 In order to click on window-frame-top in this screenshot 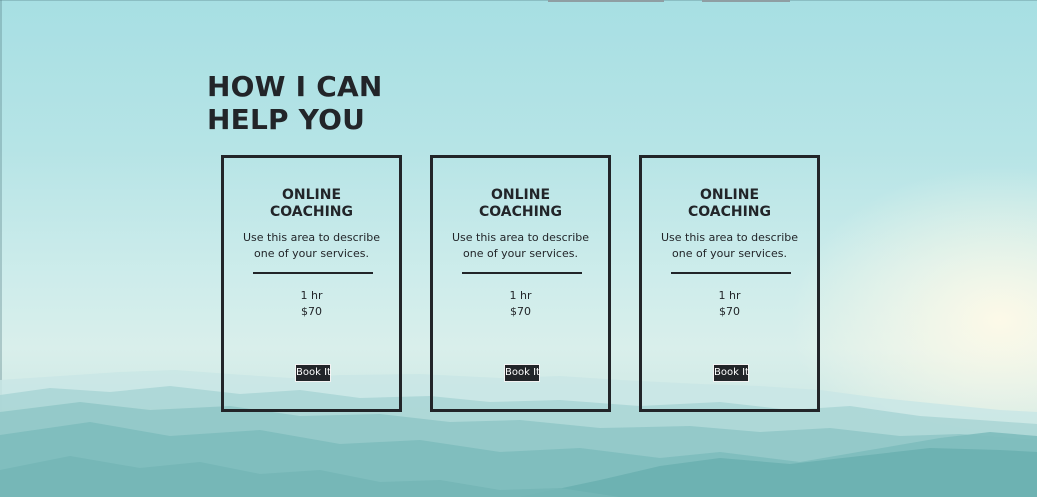, I will do `click(518, 0)`.